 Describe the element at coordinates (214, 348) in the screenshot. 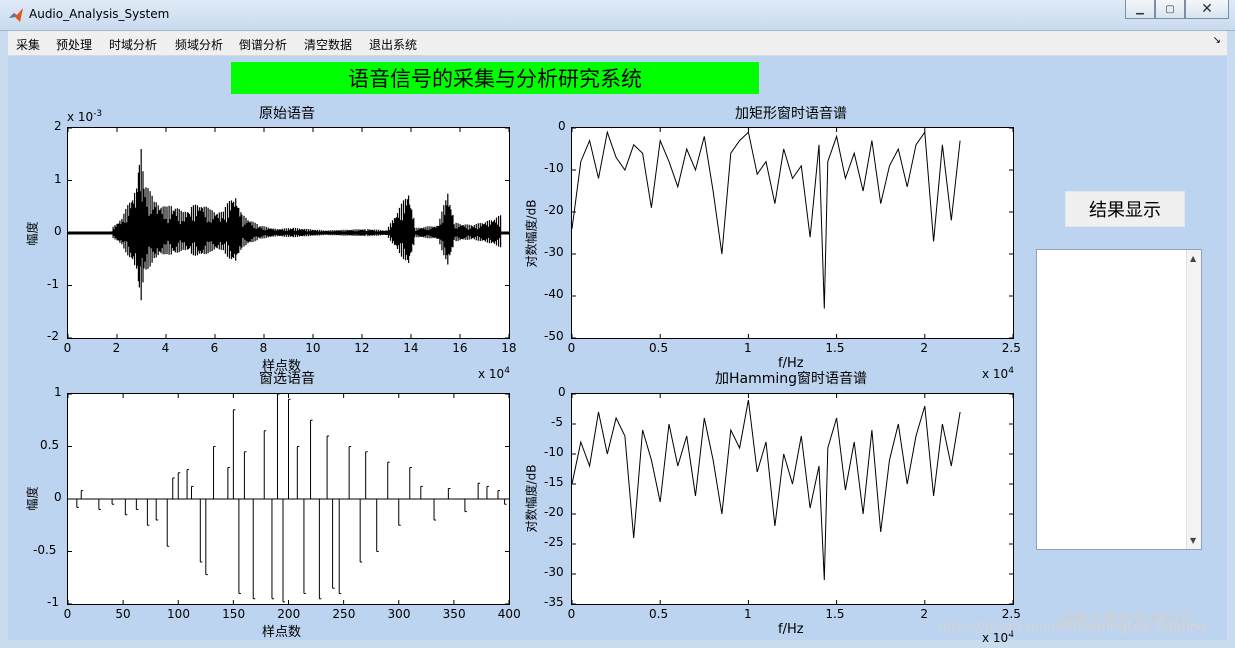

I see `plot1-xtick-label: 6` at that location.